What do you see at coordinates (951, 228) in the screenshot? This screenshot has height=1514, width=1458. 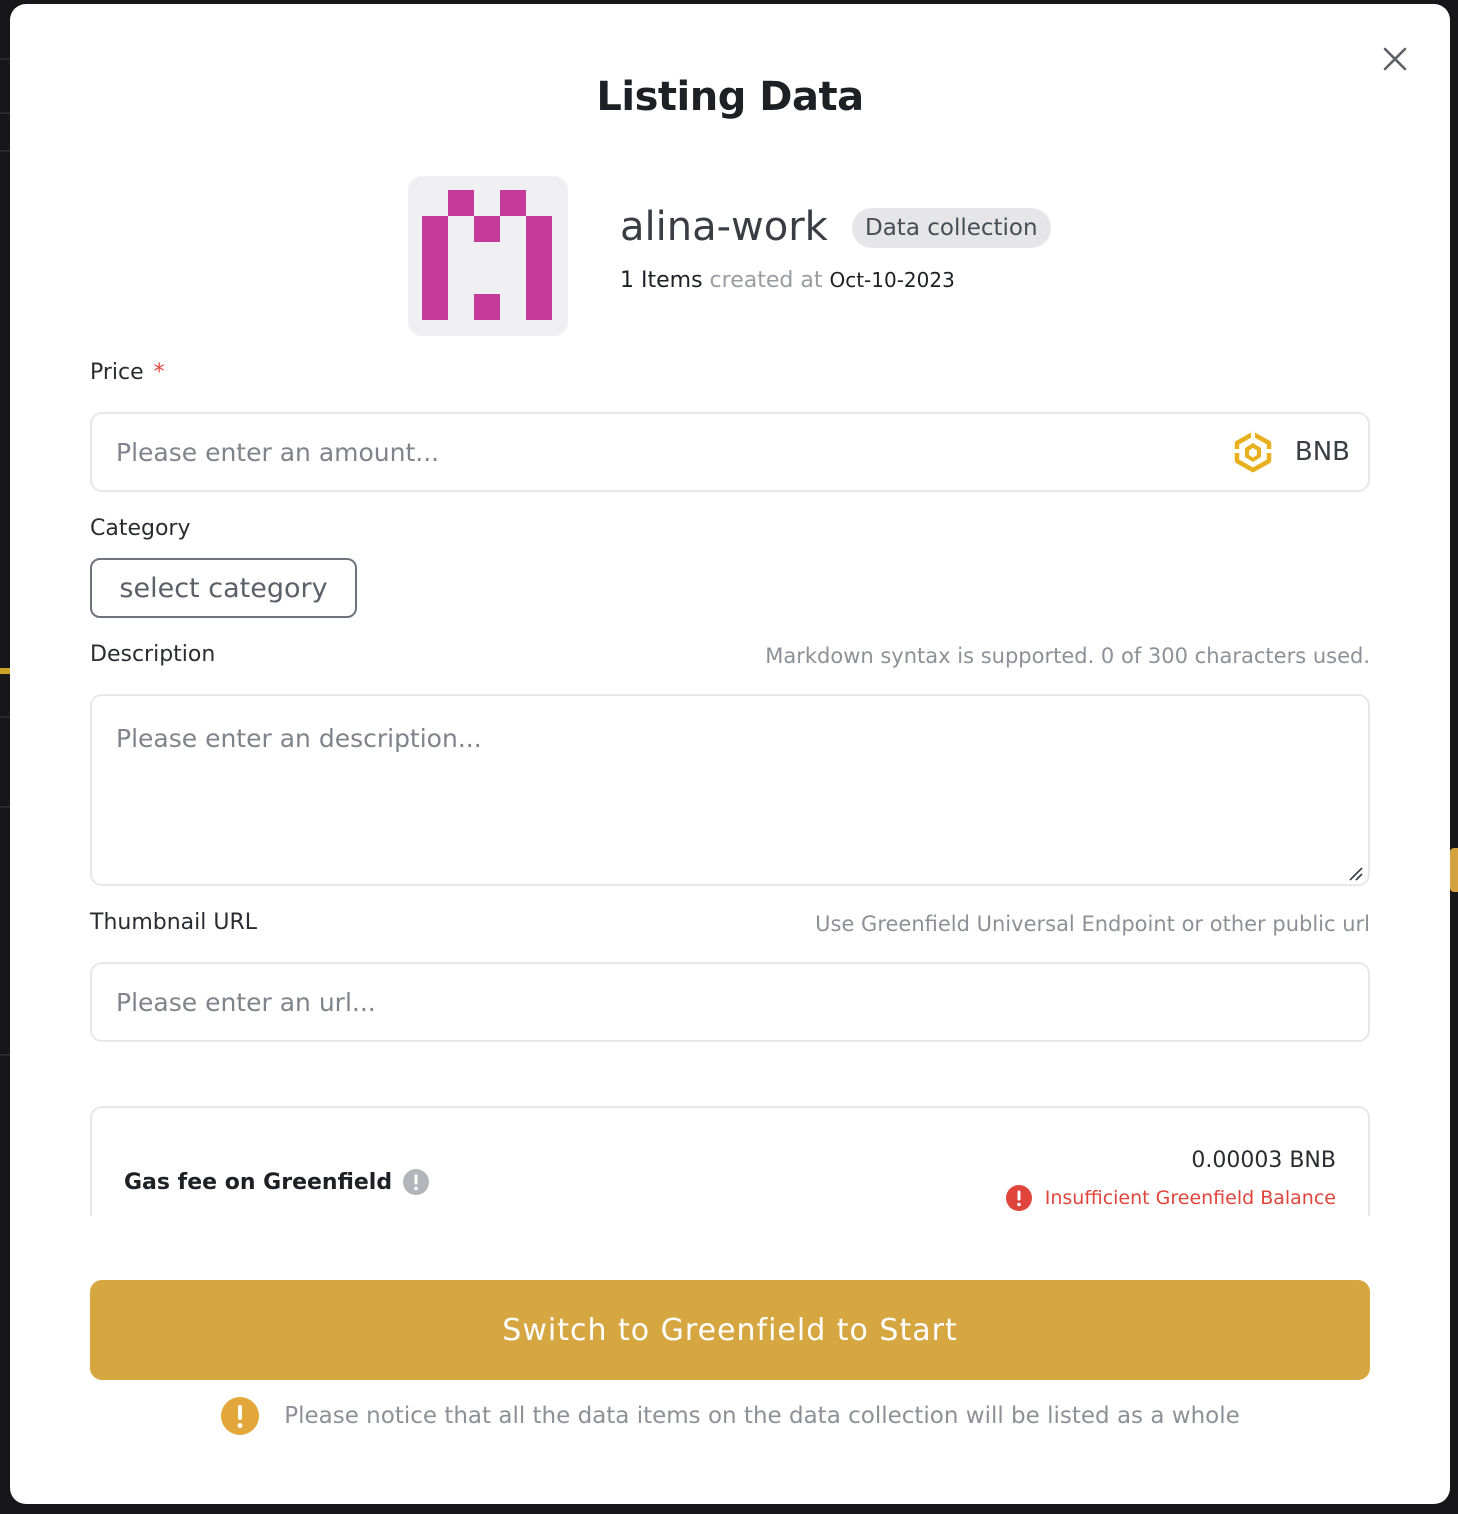 I see `collection-type-badge: Data collection` at bounding box center [951, 228].